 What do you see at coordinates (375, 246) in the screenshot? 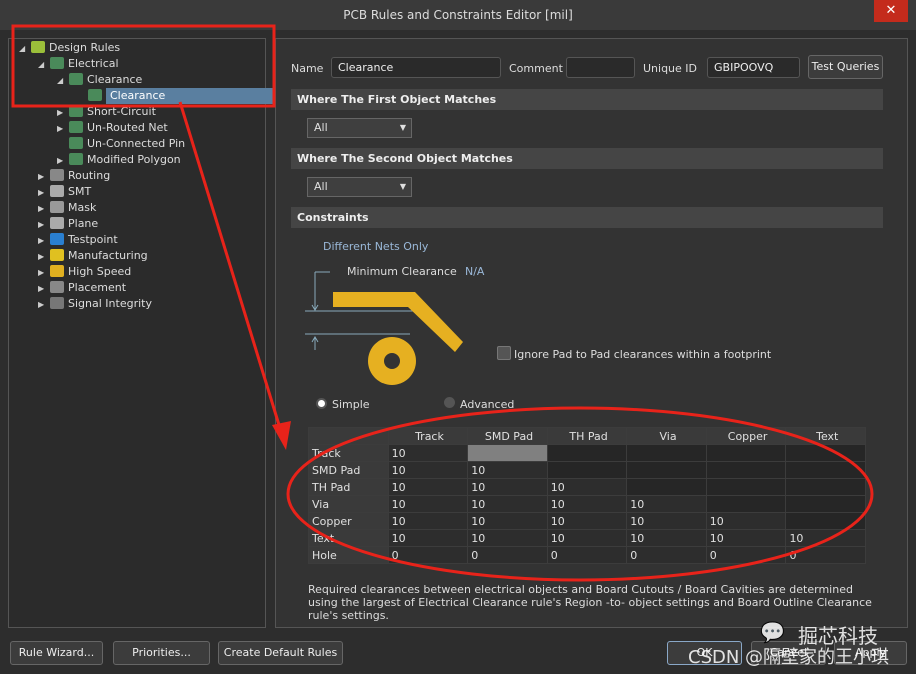
I see `different-nets-link: Different Nets Only` at bounding box center [375, 246].